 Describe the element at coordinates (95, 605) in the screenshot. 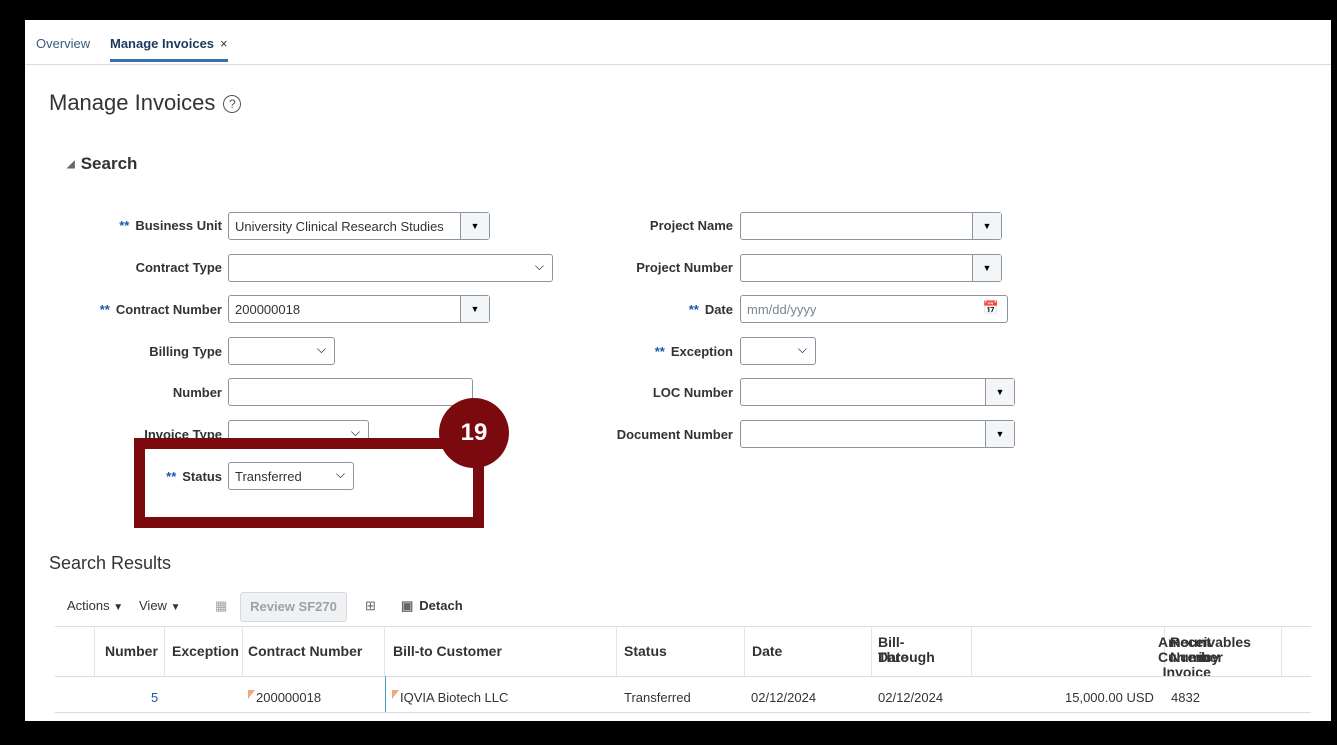

I see `actions-menu: Actions ▼` at that location.